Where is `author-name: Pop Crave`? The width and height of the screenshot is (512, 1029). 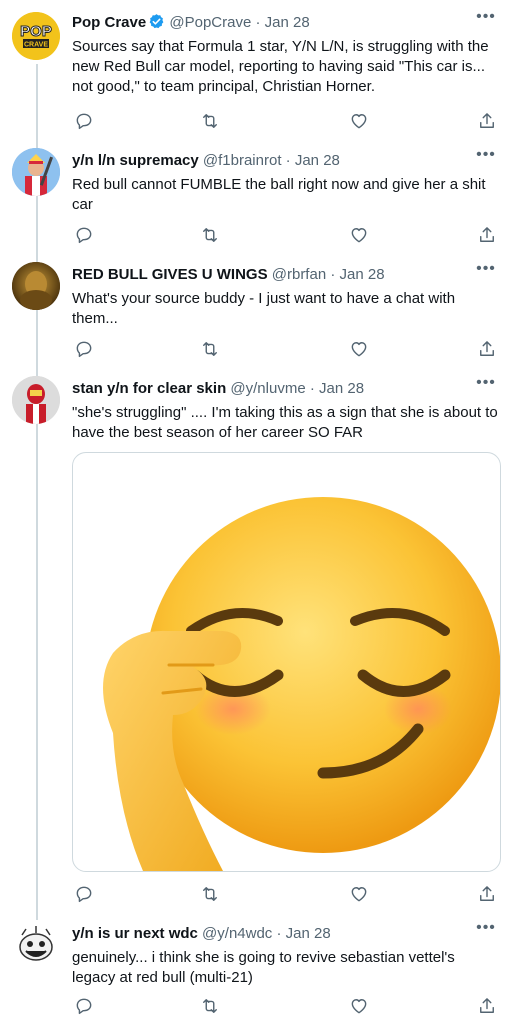 author-name: Pop Crave is located at coordinates (109, 22).